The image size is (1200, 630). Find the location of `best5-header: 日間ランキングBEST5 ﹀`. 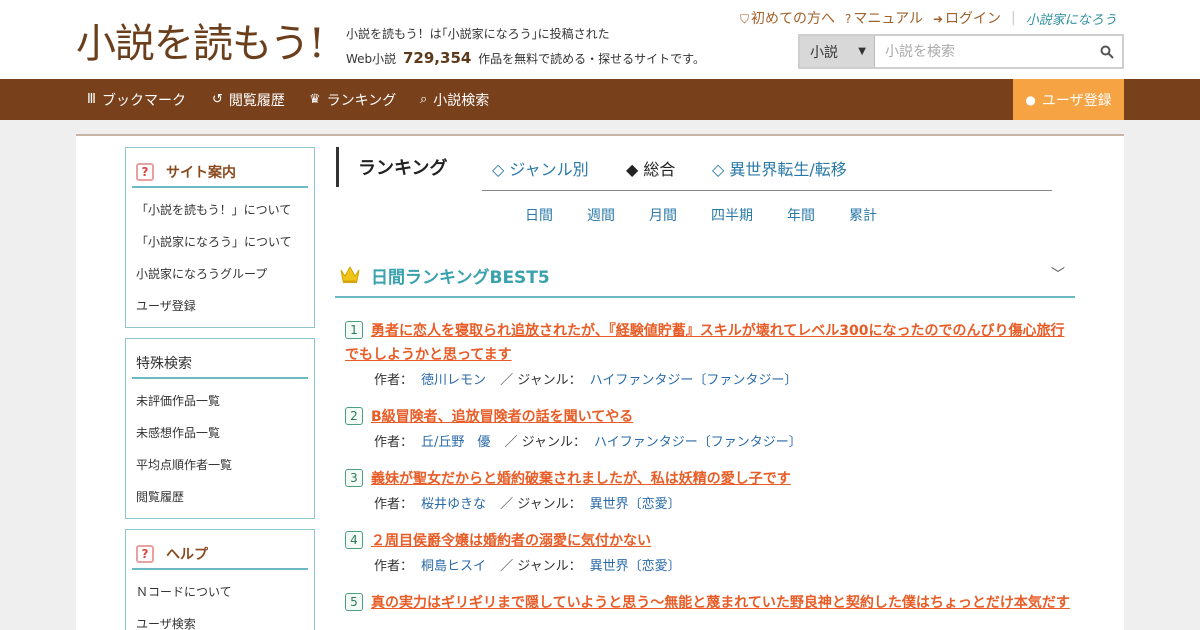

best5-header: 日間ランキングBEST5 ﹀ is located at coordinates (705, 275).